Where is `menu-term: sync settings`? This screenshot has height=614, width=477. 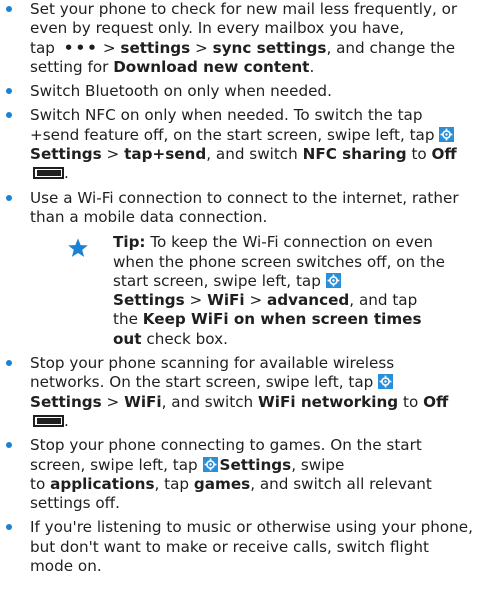 menu-term: sync settings is located at coordinates (269, 47).